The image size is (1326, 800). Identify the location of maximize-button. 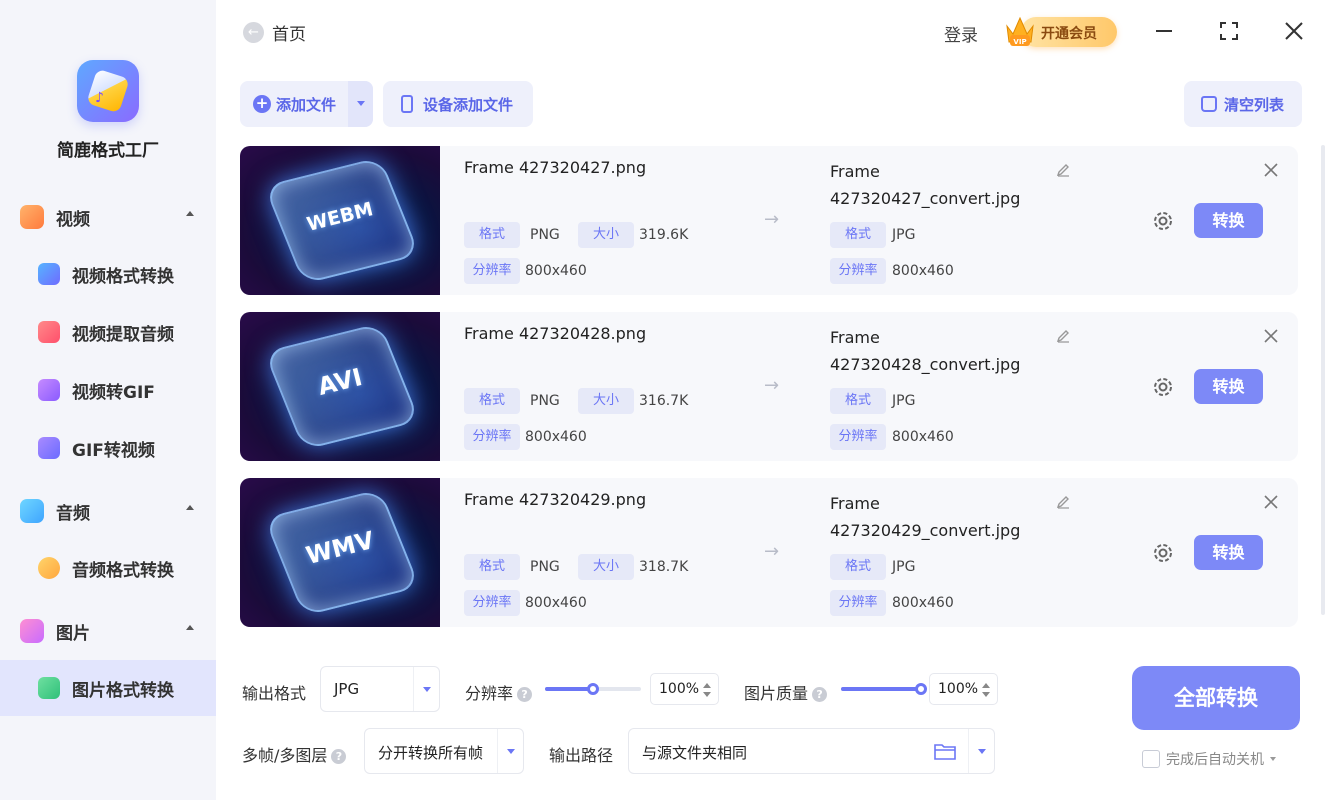
(1229, 31).